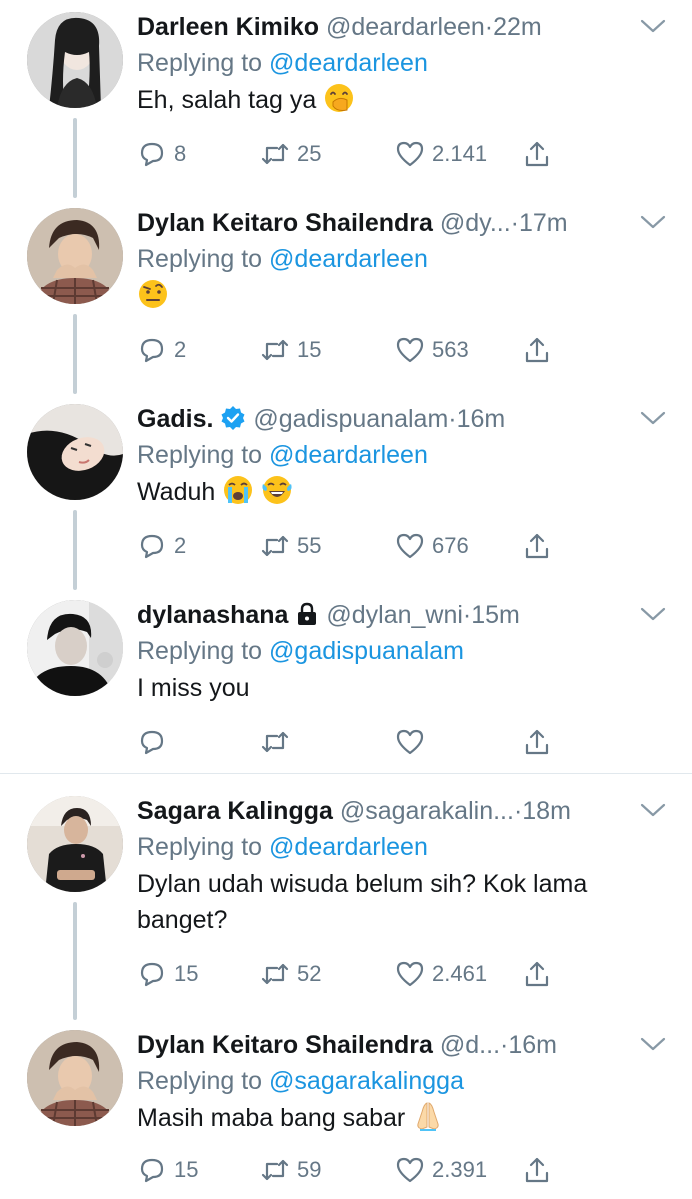  I want to click on mention-link: @gadispuanalam, so click(366, 651).